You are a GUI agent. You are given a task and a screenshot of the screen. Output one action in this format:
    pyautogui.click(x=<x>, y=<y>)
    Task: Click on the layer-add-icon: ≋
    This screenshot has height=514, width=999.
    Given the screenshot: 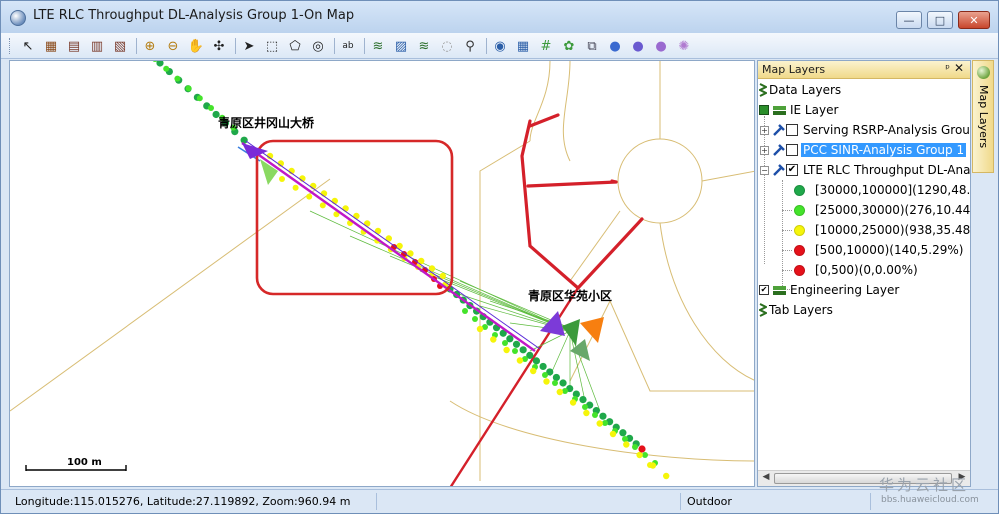 What is the action you would take?
    pyautogui.click(x=424, y=46)
    